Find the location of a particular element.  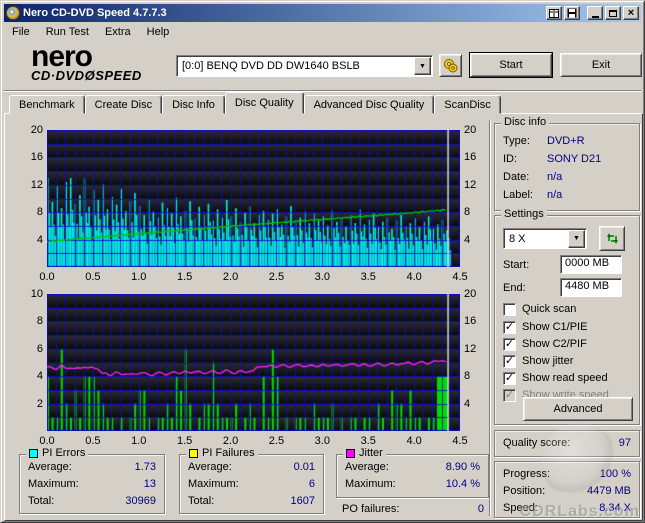

refresh-icon is located at coordinates (612, 238).